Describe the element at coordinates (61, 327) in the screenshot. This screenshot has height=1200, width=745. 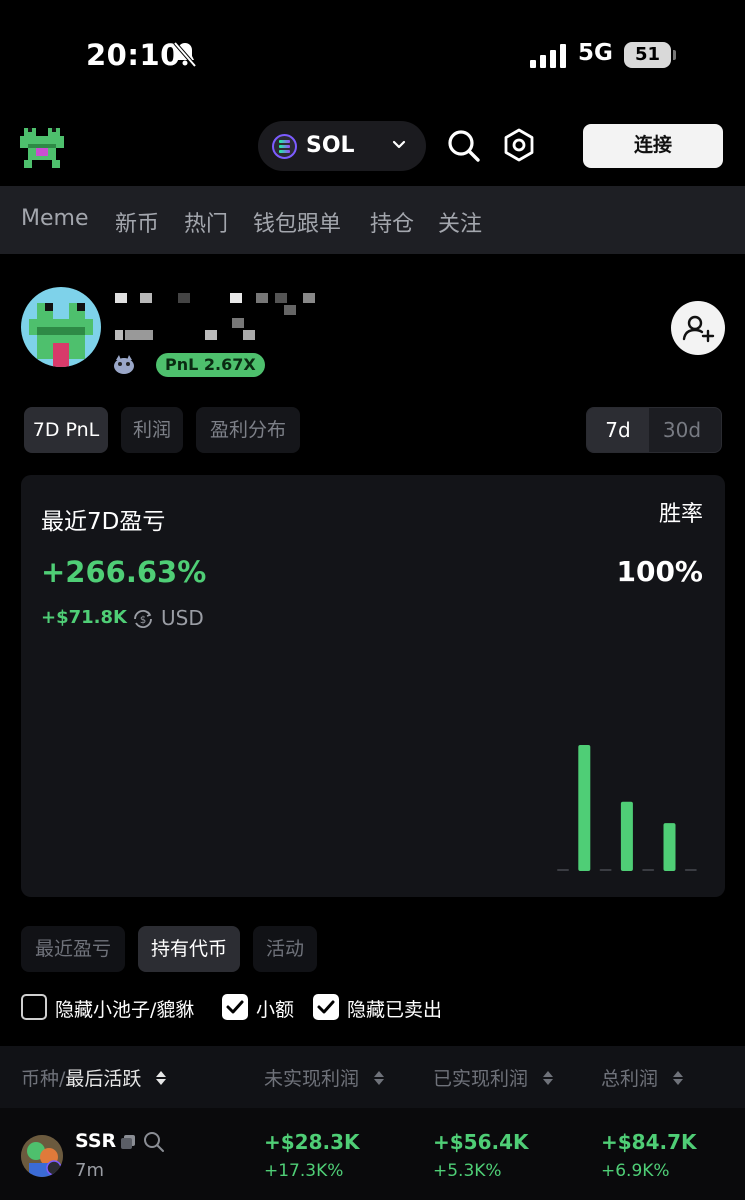
I see `avatar` at that location.